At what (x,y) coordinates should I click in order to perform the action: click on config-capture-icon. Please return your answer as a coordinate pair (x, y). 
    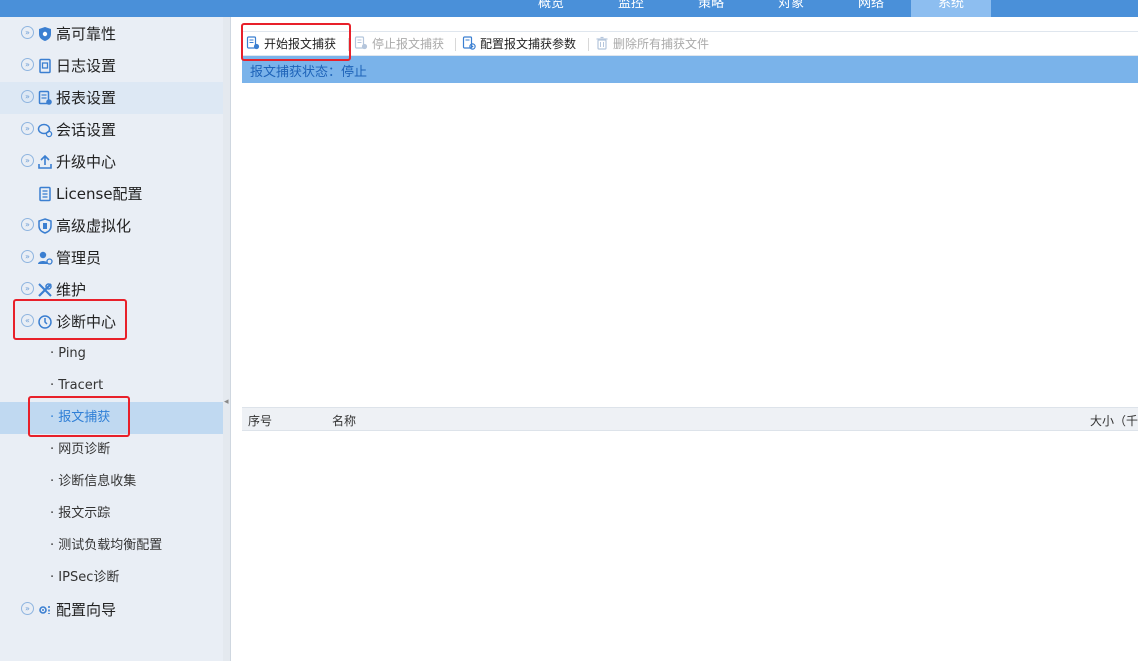
    Looking at the image, I should click on (469, 43).